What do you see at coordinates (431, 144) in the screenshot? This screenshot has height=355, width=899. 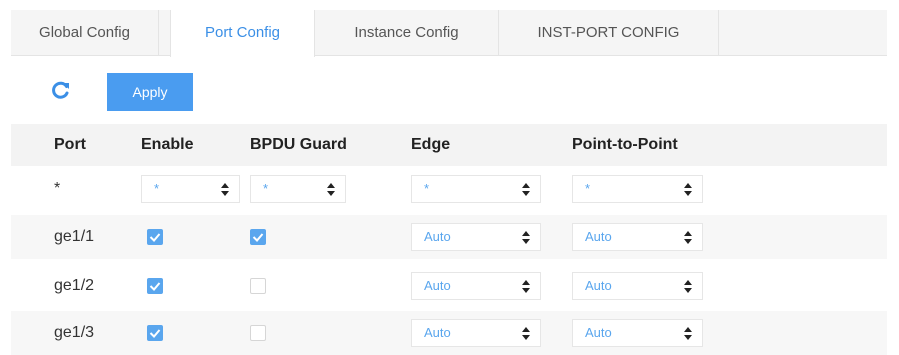 I see `column-header-edge: Edge` at bounding box center [431, 144].